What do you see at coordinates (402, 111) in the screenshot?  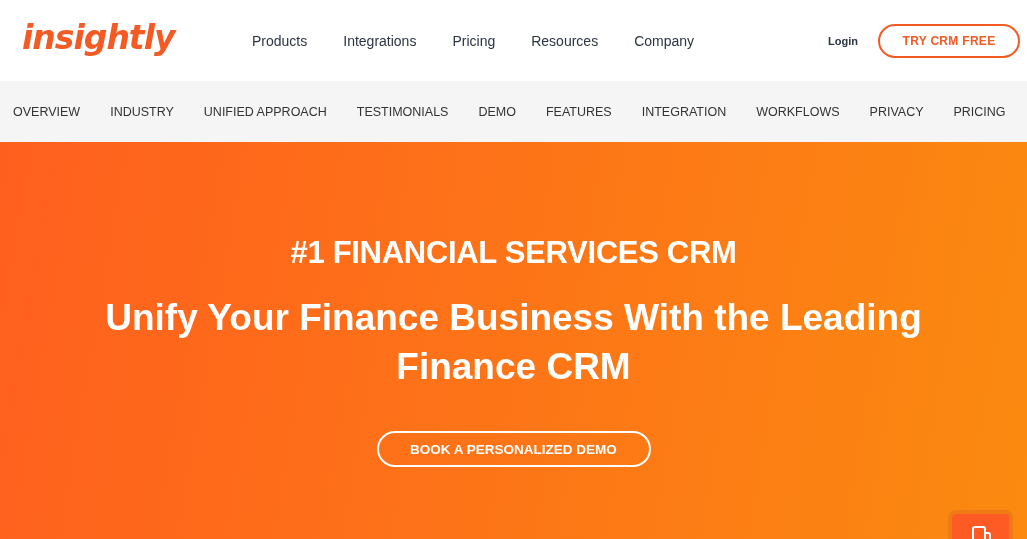 I see `section-nav-link: TESTIMONIALS` at bounding box center [402, 111].